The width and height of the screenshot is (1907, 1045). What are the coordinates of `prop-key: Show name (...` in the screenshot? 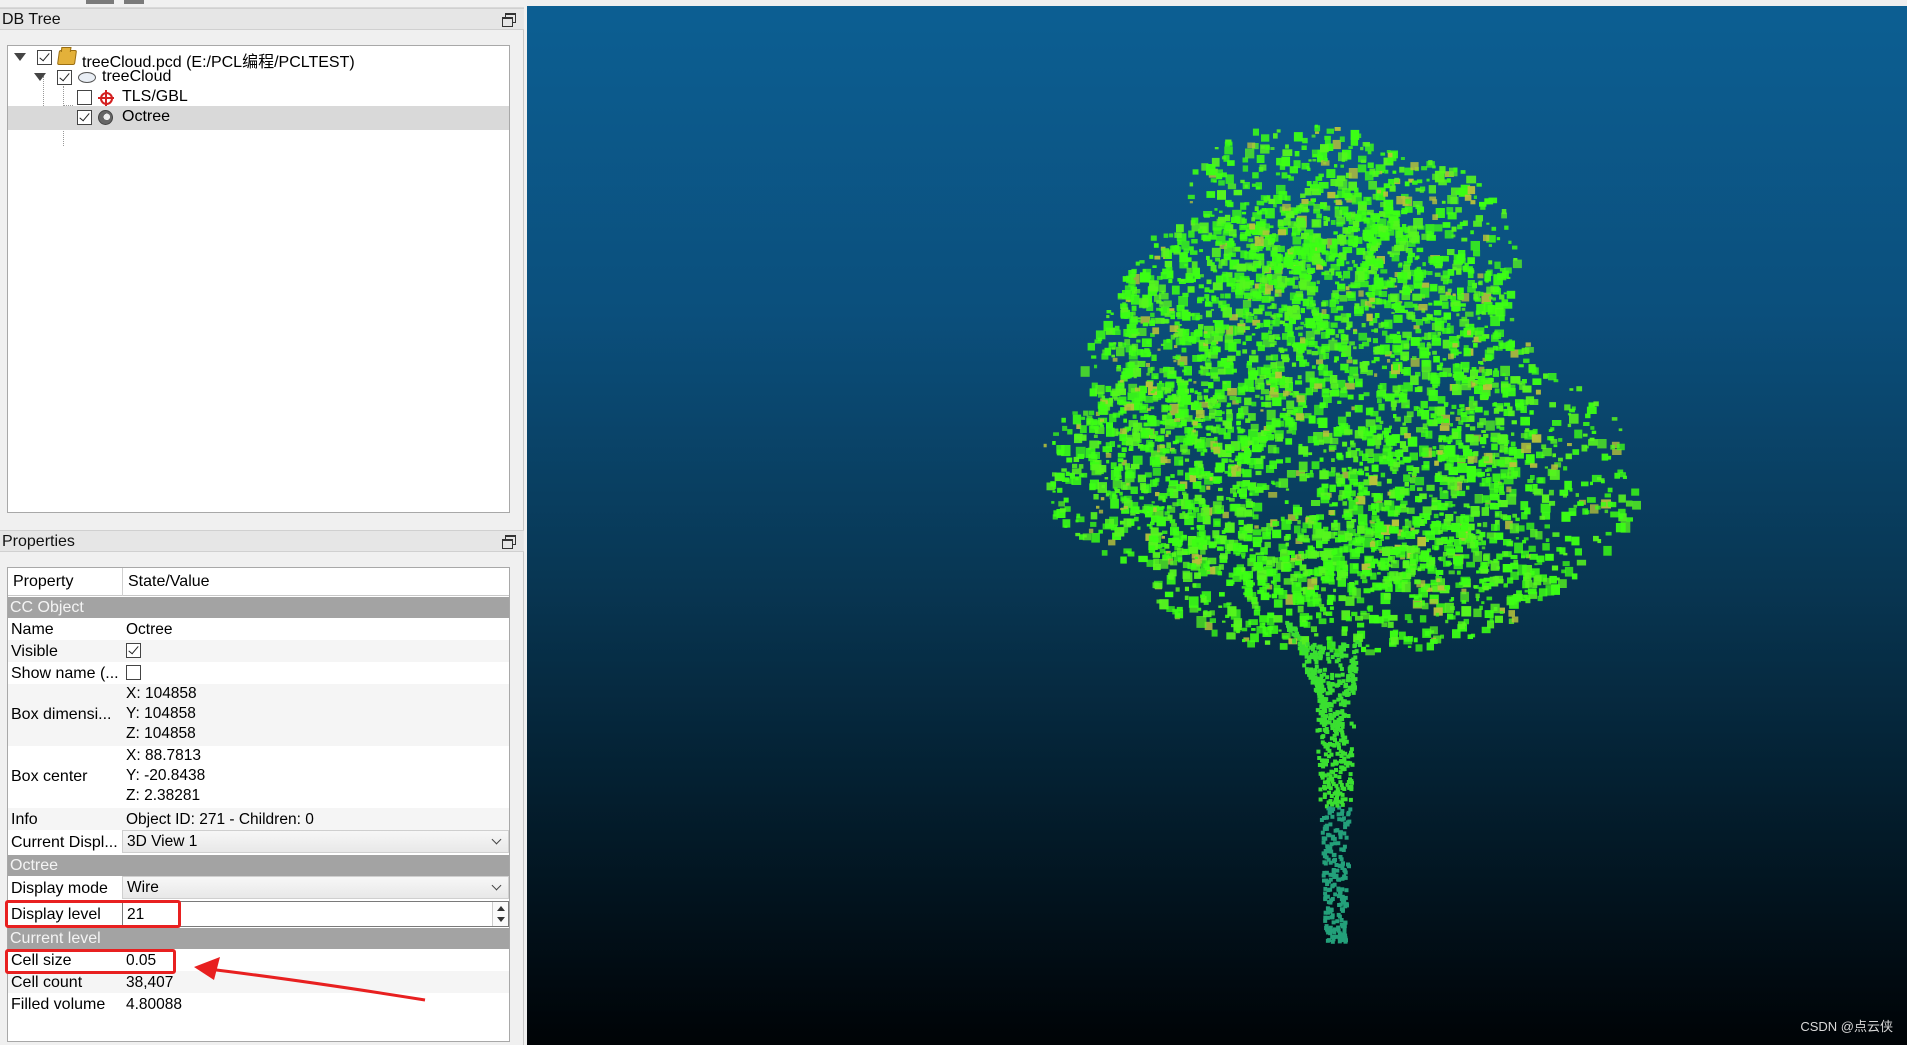 It's located at (65, 673).